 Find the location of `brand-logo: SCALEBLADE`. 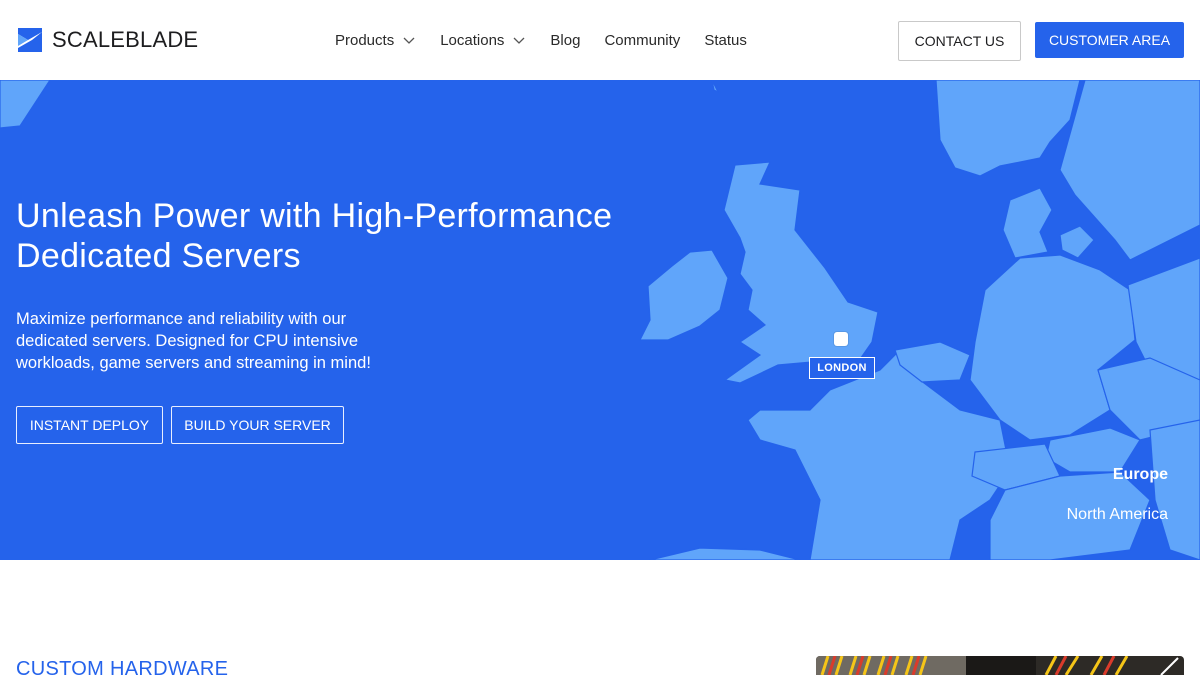

brand-logo: SCALEBLADE is located at coordinates (107, 40).